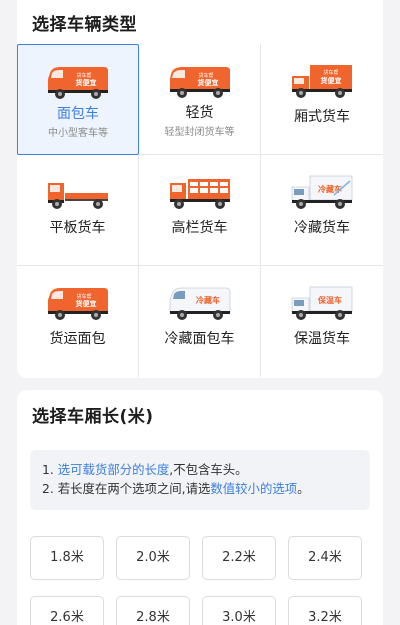 This screenshot has height=625, width=400. I want to click on notice-text: ,不包含车头。, so click(208, 469).